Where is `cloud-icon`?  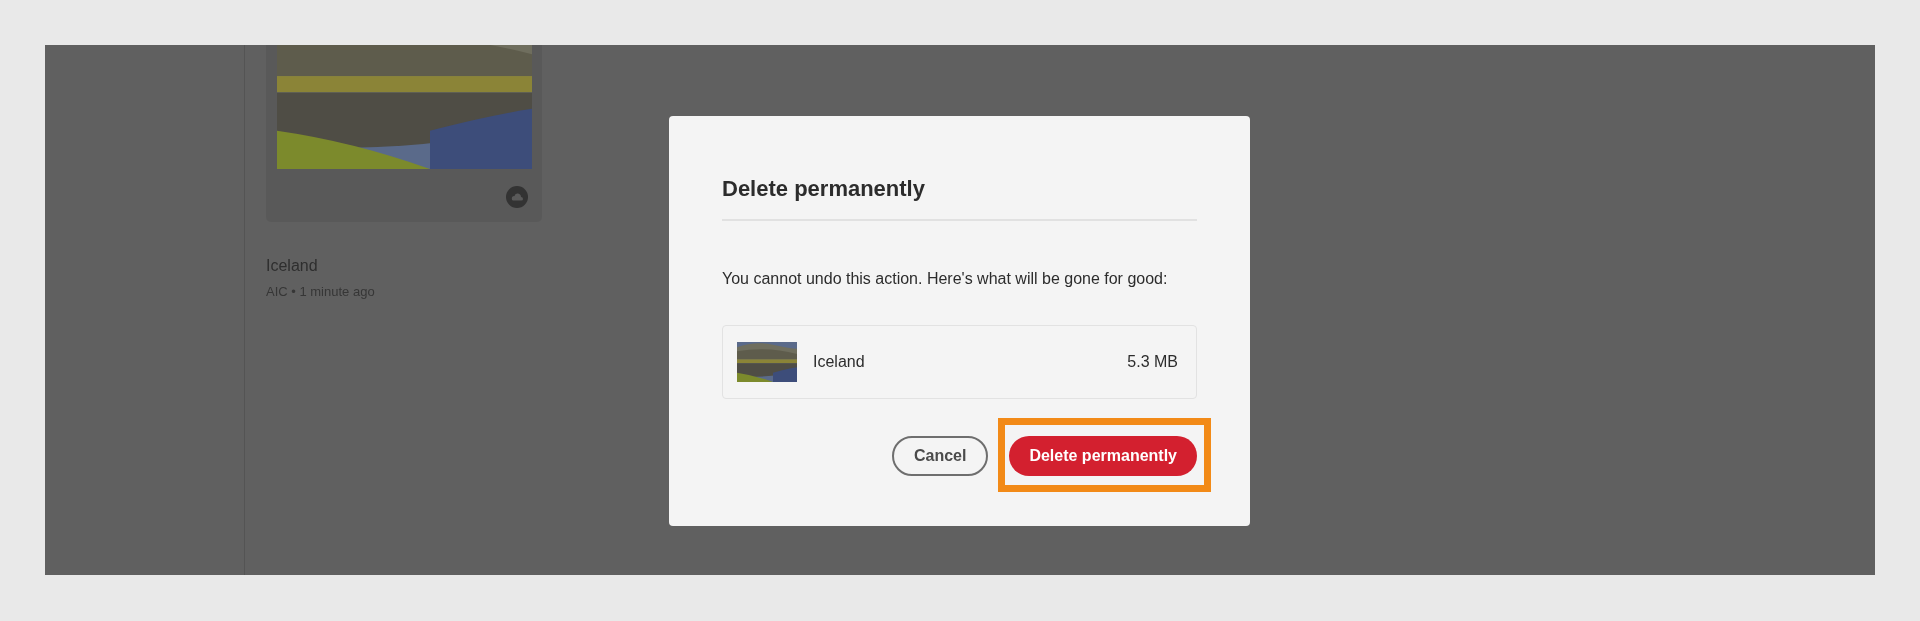
cloud-icon is located at coordinates (517, 197).